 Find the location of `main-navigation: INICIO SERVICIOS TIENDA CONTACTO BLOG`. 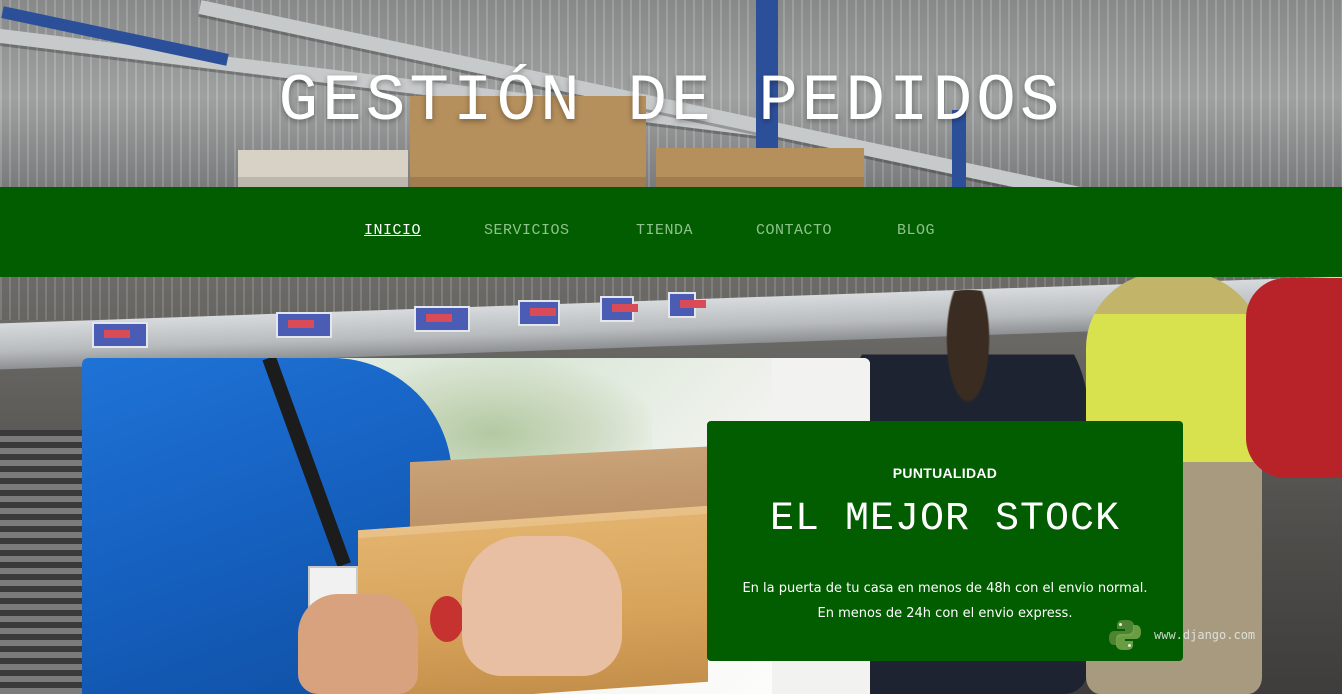

main-navigation: INICIO SERVICIOS TIENDA CONTACTO BLOG is located at coordinates (671, 232).